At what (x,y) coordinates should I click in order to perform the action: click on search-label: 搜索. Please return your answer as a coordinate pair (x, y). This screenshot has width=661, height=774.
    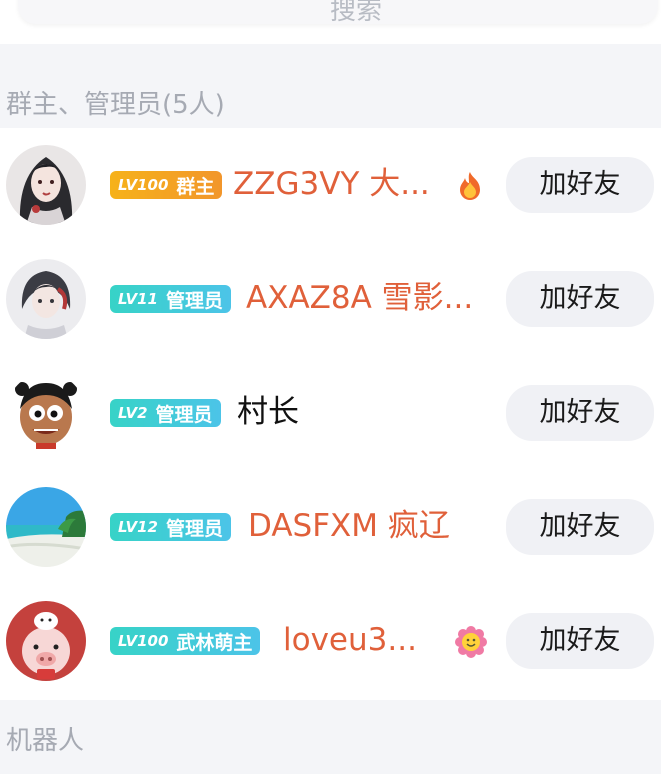
    Looking at the image, I should click on (356, 13).